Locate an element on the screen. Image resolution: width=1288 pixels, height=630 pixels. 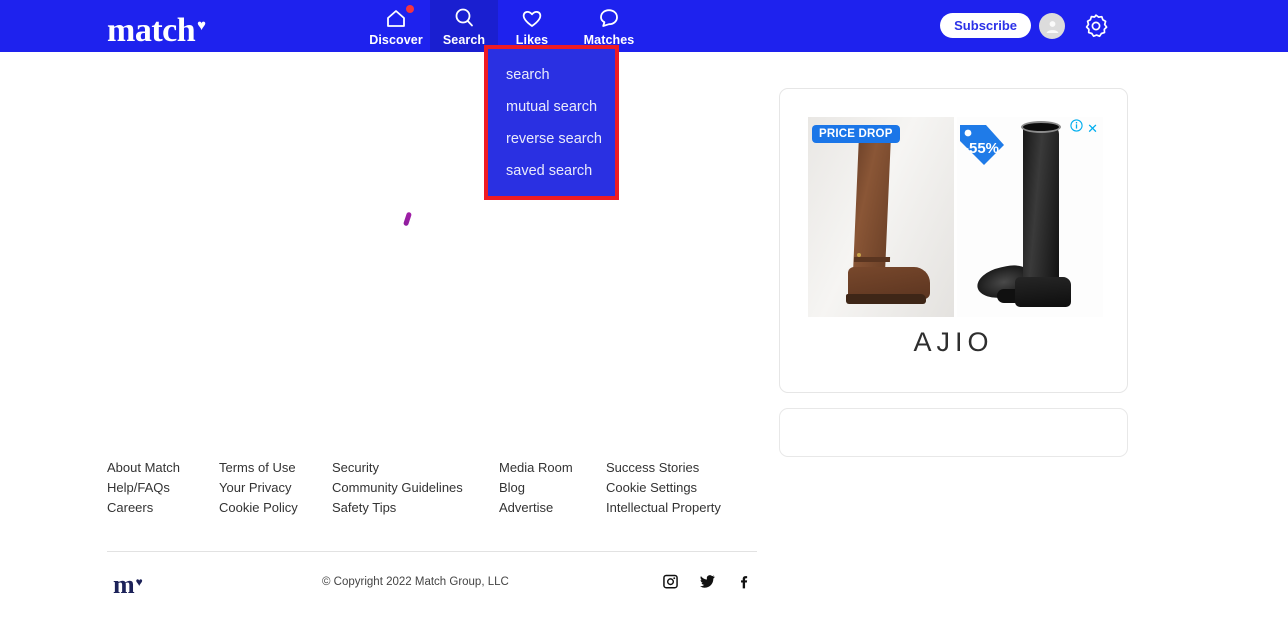
ad-image-right: -55% ✕ is located at coordinates (1030, 217).